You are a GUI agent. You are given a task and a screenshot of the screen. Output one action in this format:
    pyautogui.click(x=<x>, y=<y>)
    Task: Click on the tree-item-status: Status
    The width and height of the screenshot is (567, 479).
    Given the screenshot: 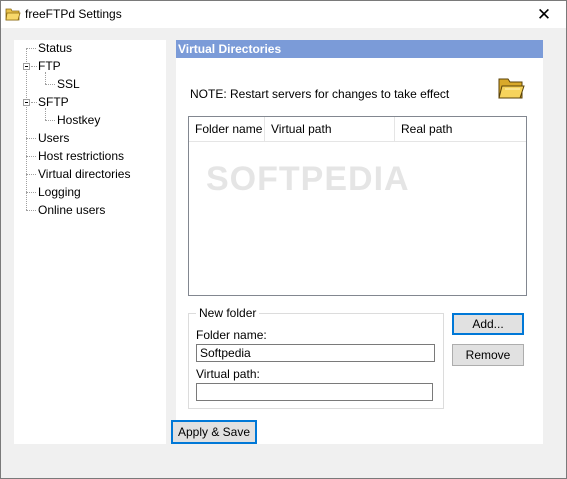 What is the action you would take?
    pyautogui.click(x=55, y=48)
    